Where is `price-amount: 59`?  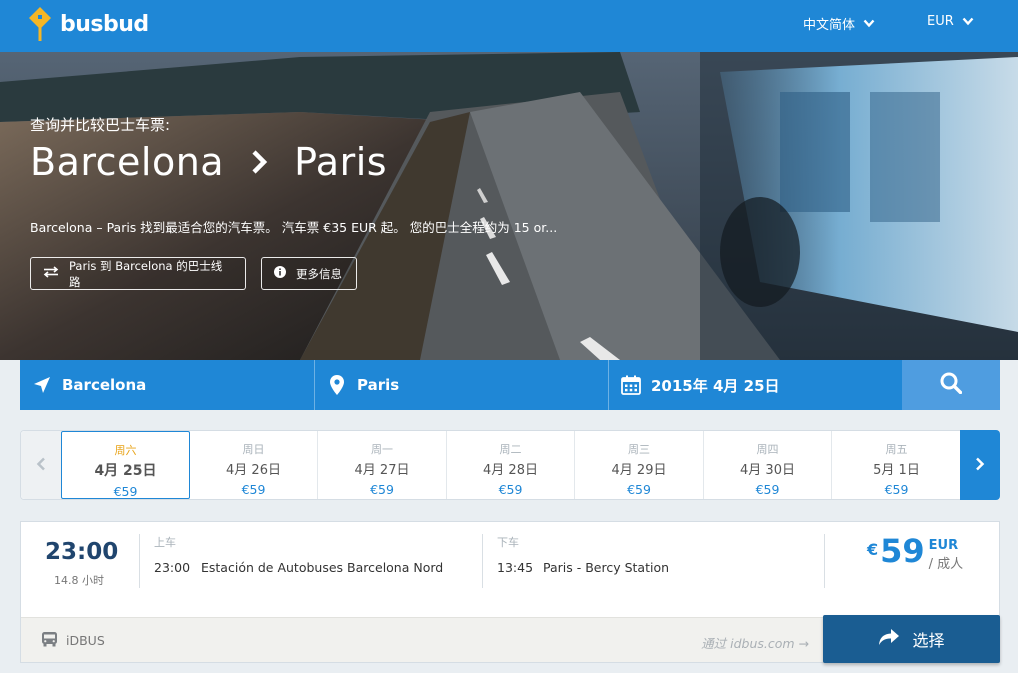
price-amount: 59 is located at coordinates (902, 551).